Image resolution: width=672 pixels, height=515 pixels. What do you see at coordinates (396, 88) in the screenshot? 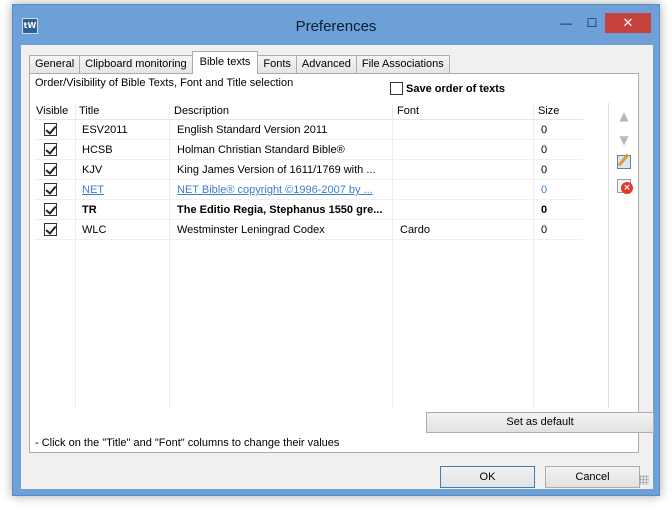
I see `save-order-checkbox-box` at bounding box center [396, 88].